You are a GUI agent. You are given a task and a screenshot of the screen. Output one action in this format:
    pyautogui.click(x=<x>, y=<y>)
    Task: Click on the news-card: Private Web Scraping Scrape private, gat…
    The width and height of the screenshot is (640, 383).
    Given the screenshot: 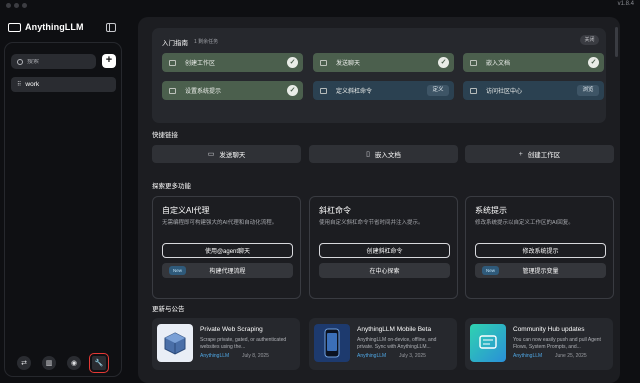 What is the action you would take?
    pyautogui.click(x=226, y=344)
    